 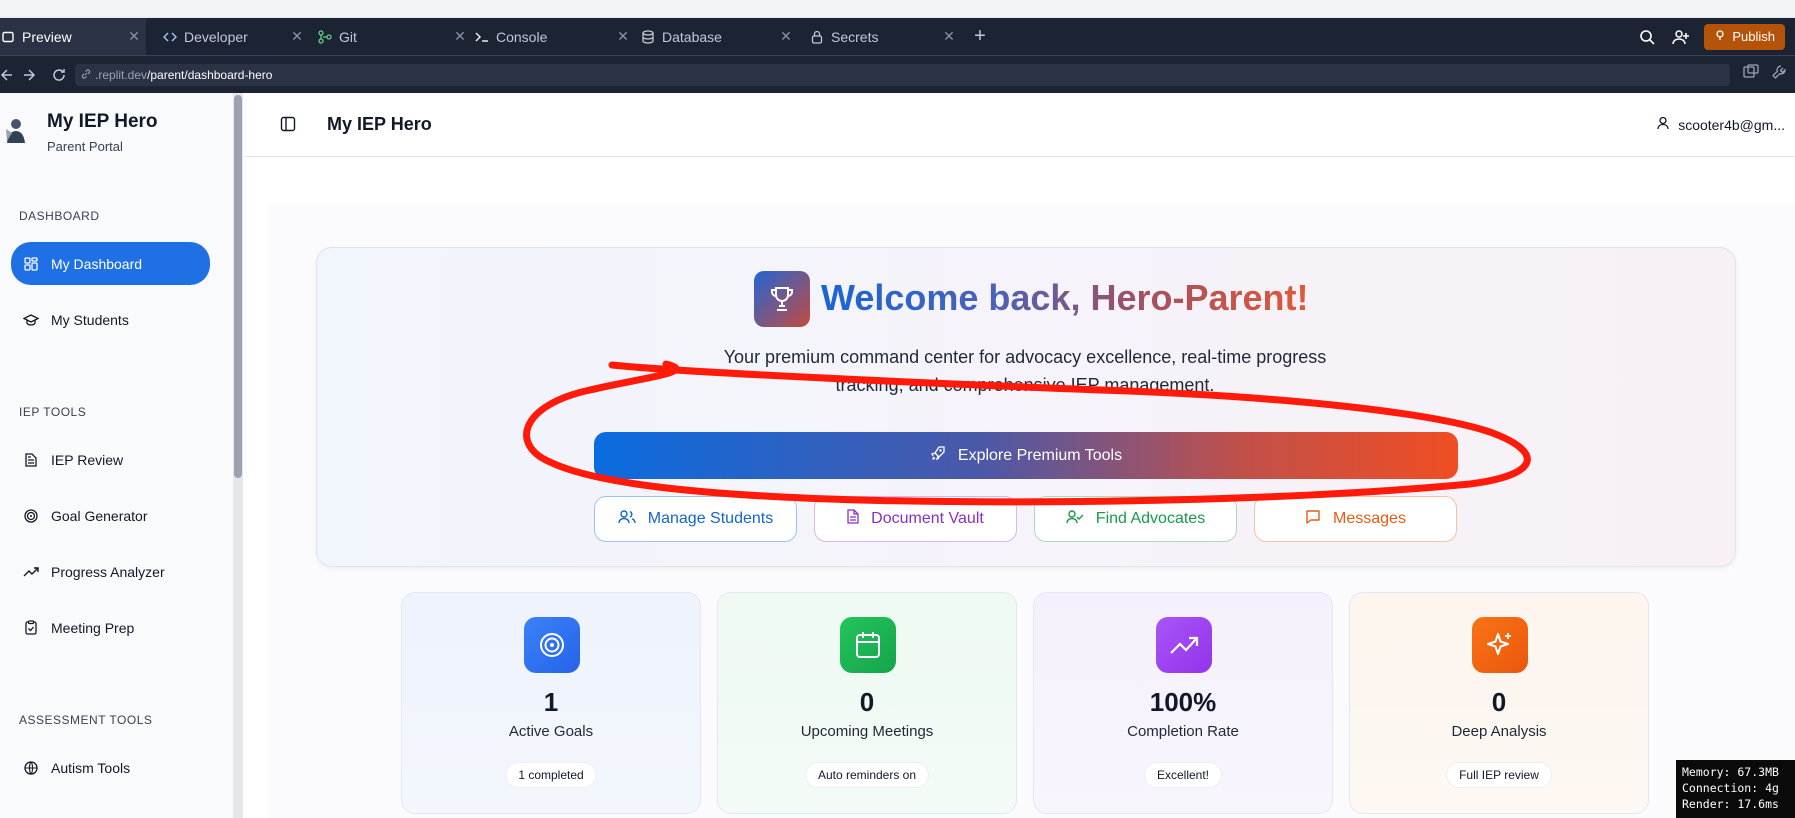 I want to click on preview-url-bar: .replit.dev/parent/dashboard-hero, so click(x=897, y=74).